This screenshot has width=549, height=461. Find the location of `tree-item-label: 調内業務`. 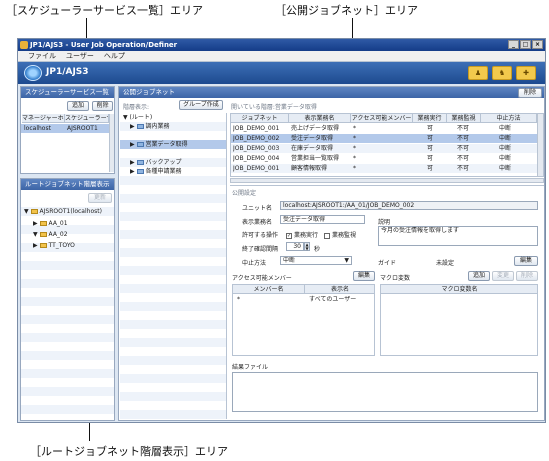

tree-item-label: 調内業務 is located at coordinates (157, 126).